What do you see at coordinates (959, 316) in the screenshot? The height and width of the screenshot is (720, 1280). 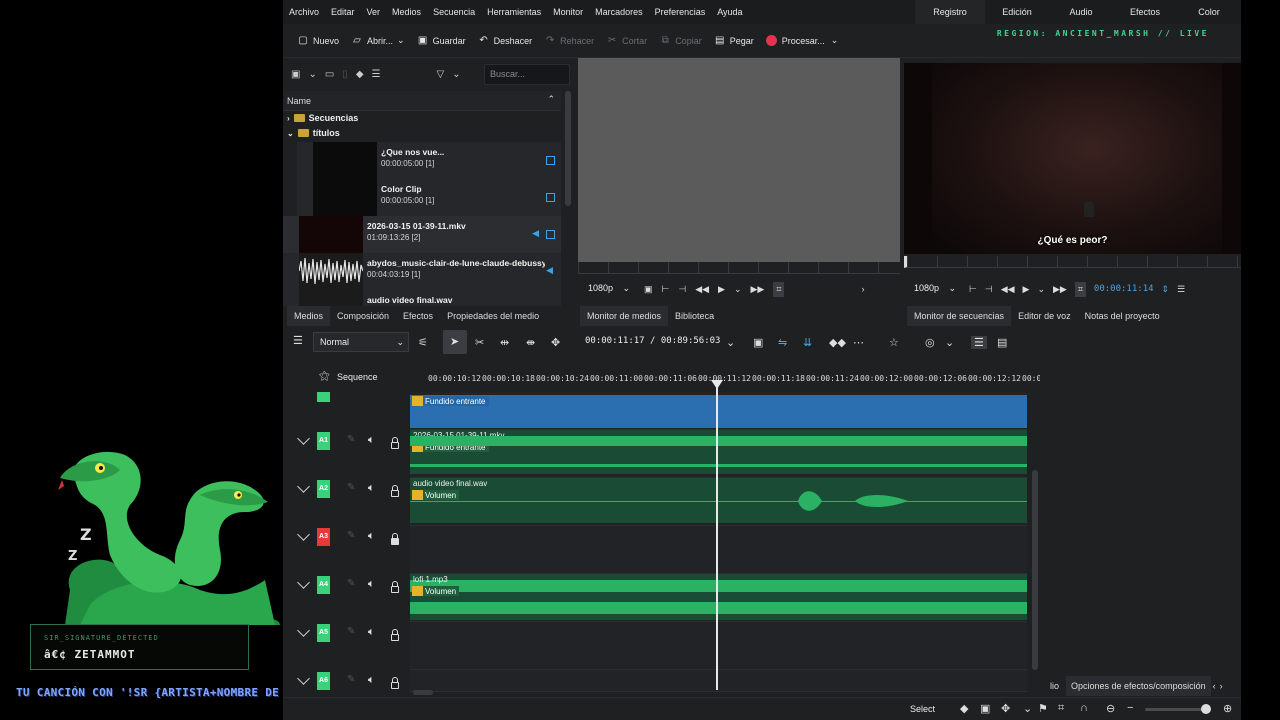 I see `tab-monitor-secuencias: Monitor de secuencias` at bounding box center [959, 316].